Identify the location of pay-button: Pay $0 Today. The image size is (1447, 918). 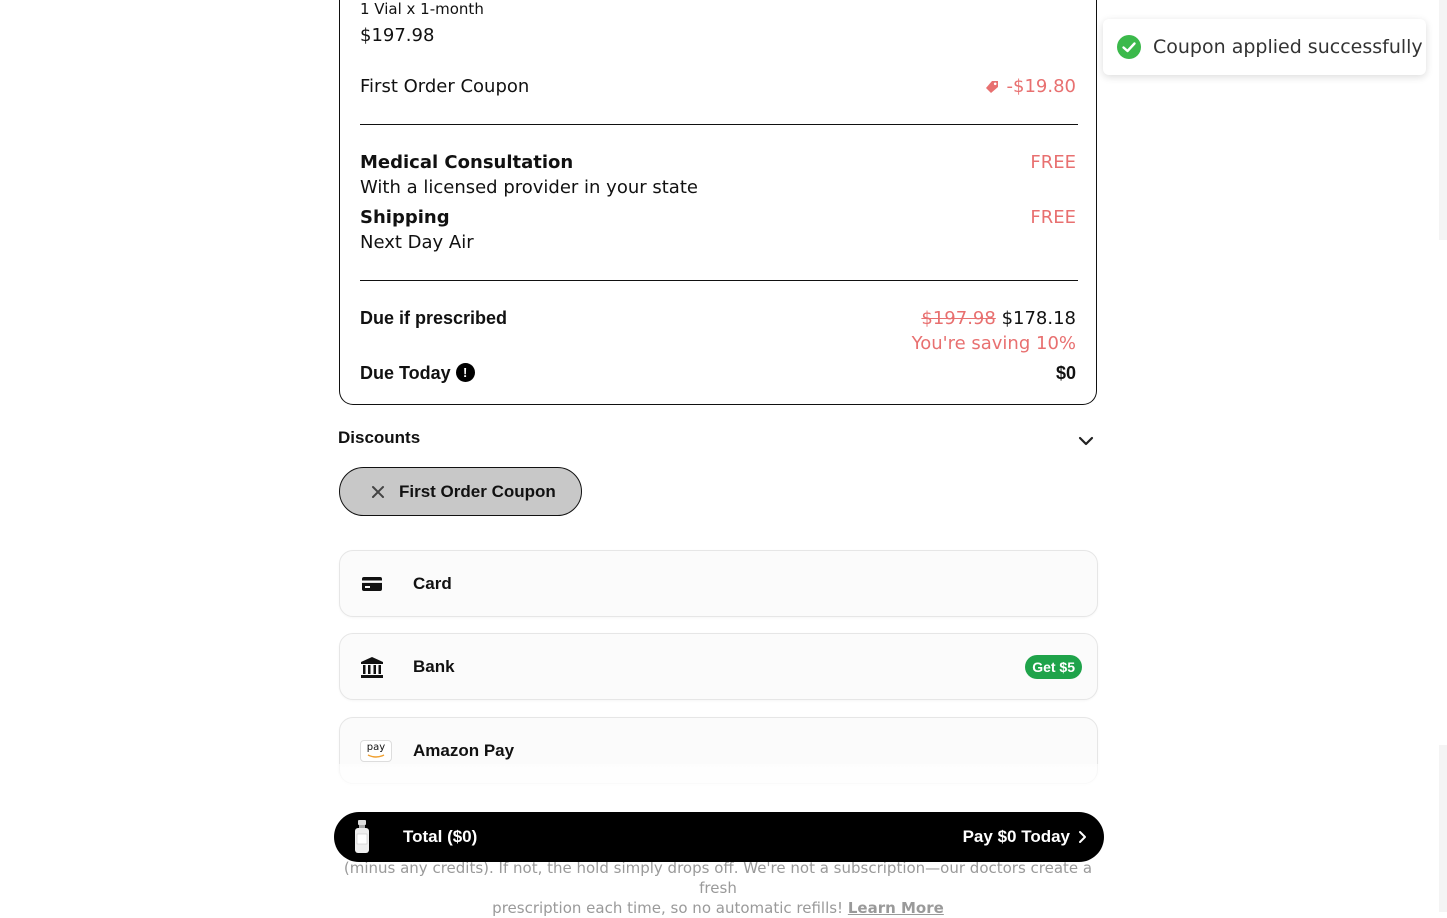
(1025, 837).